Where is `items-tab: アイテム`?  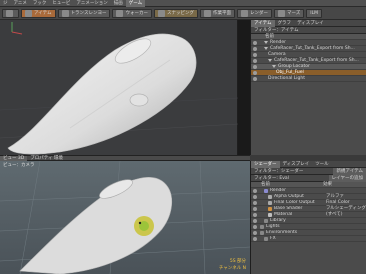 items-tab: アイテム is located at coordinates (263, 23).